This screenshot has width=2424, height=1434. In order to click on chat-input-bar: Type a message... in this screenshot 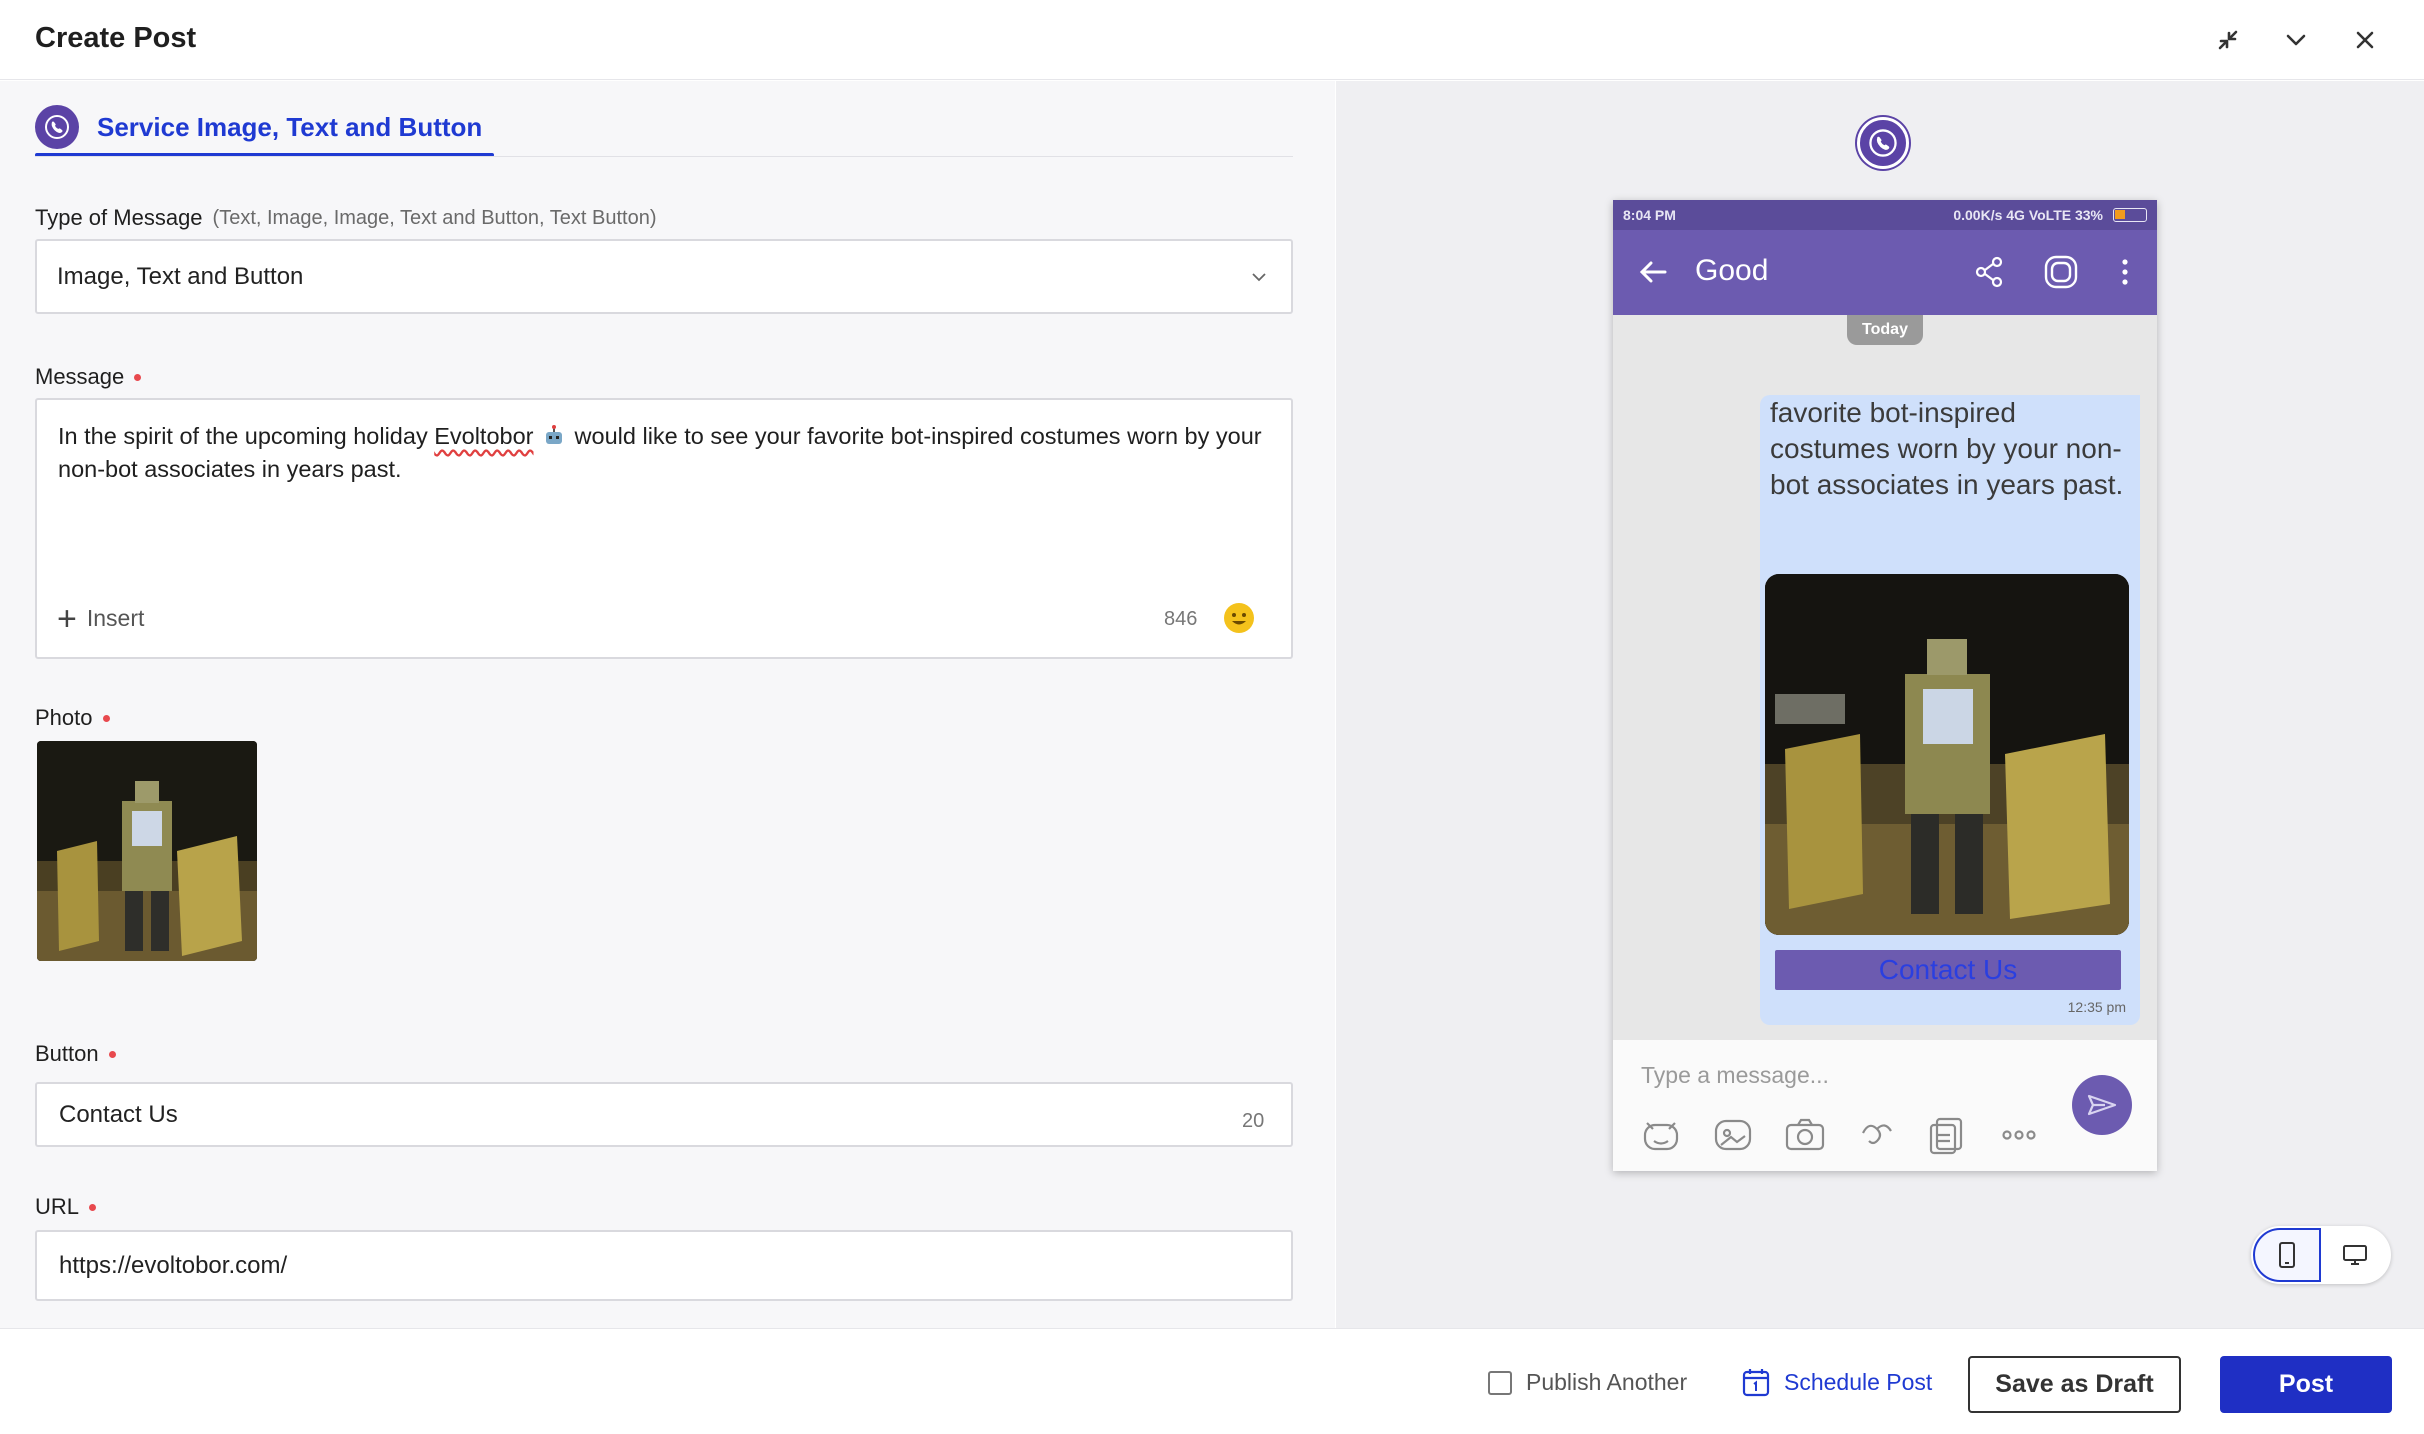, I will do `click(1885, 1105)`.